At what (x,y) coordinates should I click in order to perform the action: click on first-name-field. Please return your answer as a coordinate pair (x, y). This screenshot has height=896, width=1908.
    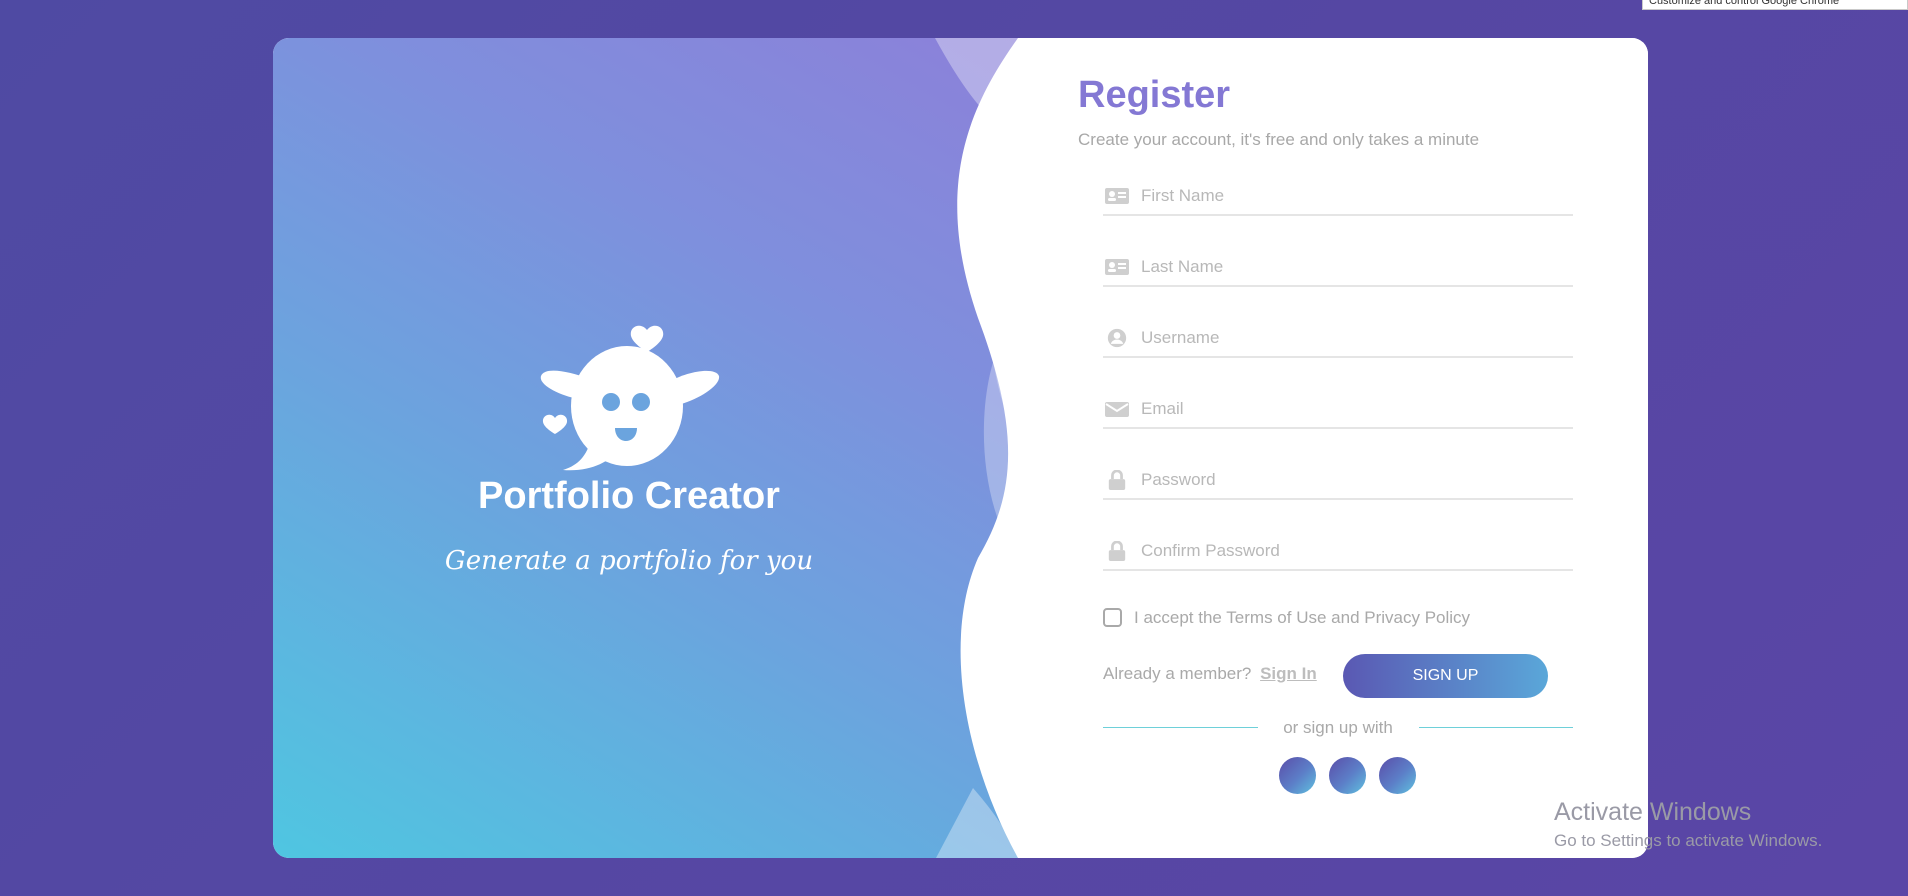
    Looking at the image, I should click on (1338, 197).